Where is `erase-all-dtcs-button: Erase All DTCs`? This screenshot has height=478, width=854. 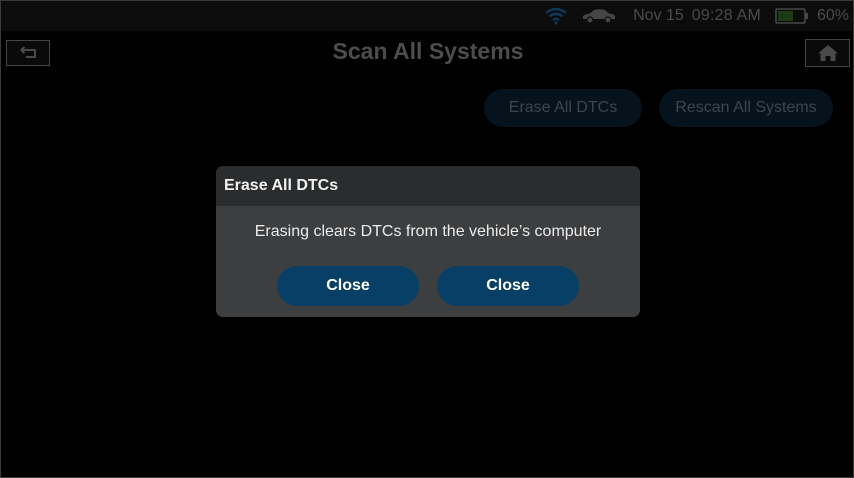
erase-all-dtcs-button: Erase All DTCs is located at coordinates (563, 108).